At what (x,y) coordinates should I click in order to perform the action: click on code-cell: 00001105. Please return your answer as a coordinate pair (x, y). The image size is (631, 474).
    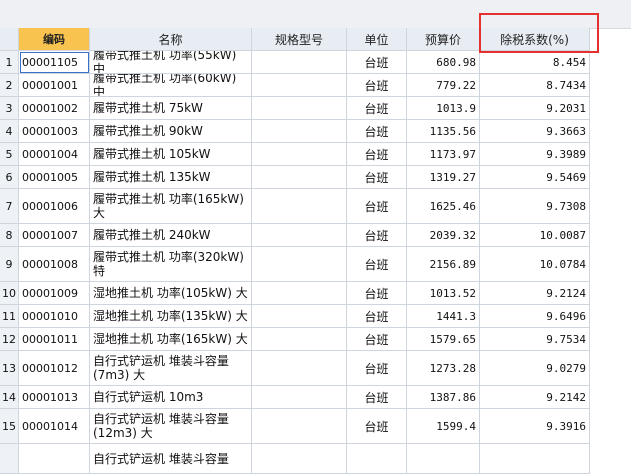
    Looking at the image, I should click on (54, 62).